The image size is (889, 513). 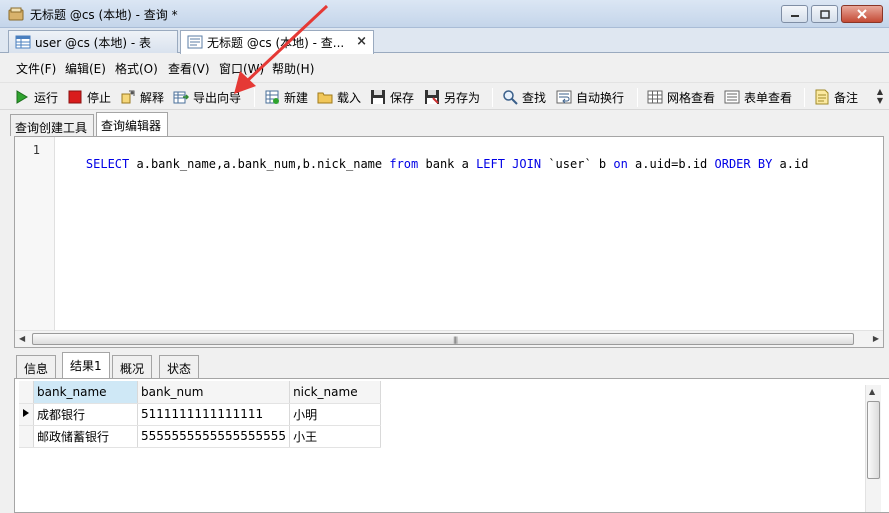 I want to click on explain-button: 解释, so click(x=142, y=97).